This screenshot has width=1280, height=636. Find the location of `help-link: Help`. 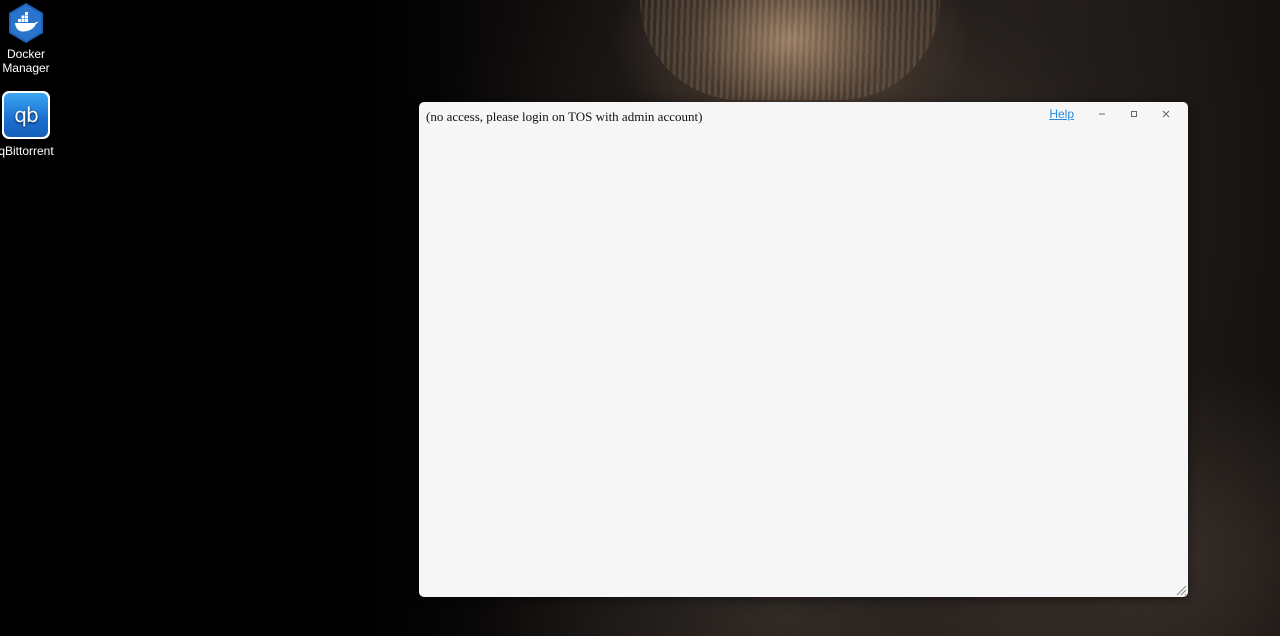

help-link: Help is located at coordinates (1061, 114).